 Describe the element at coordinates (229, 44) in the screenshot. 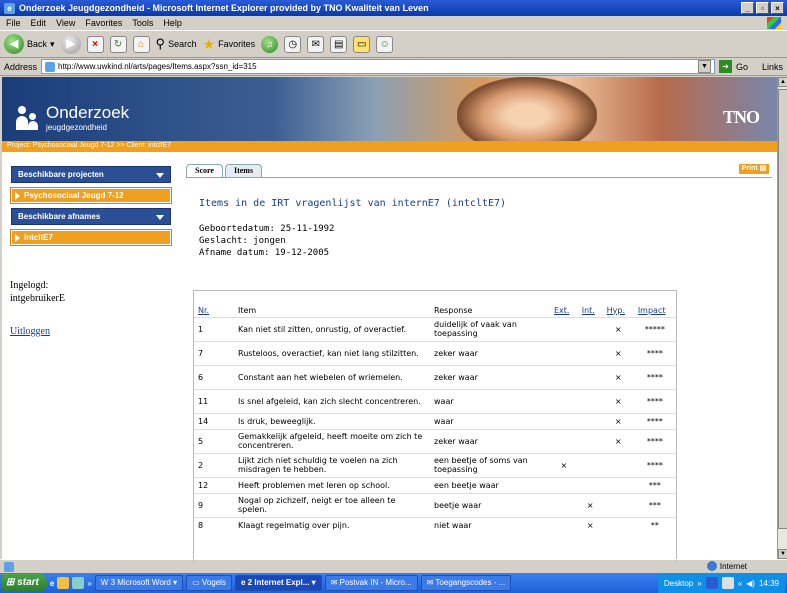

I see `favorites-button: ★ Favorites` at that location.